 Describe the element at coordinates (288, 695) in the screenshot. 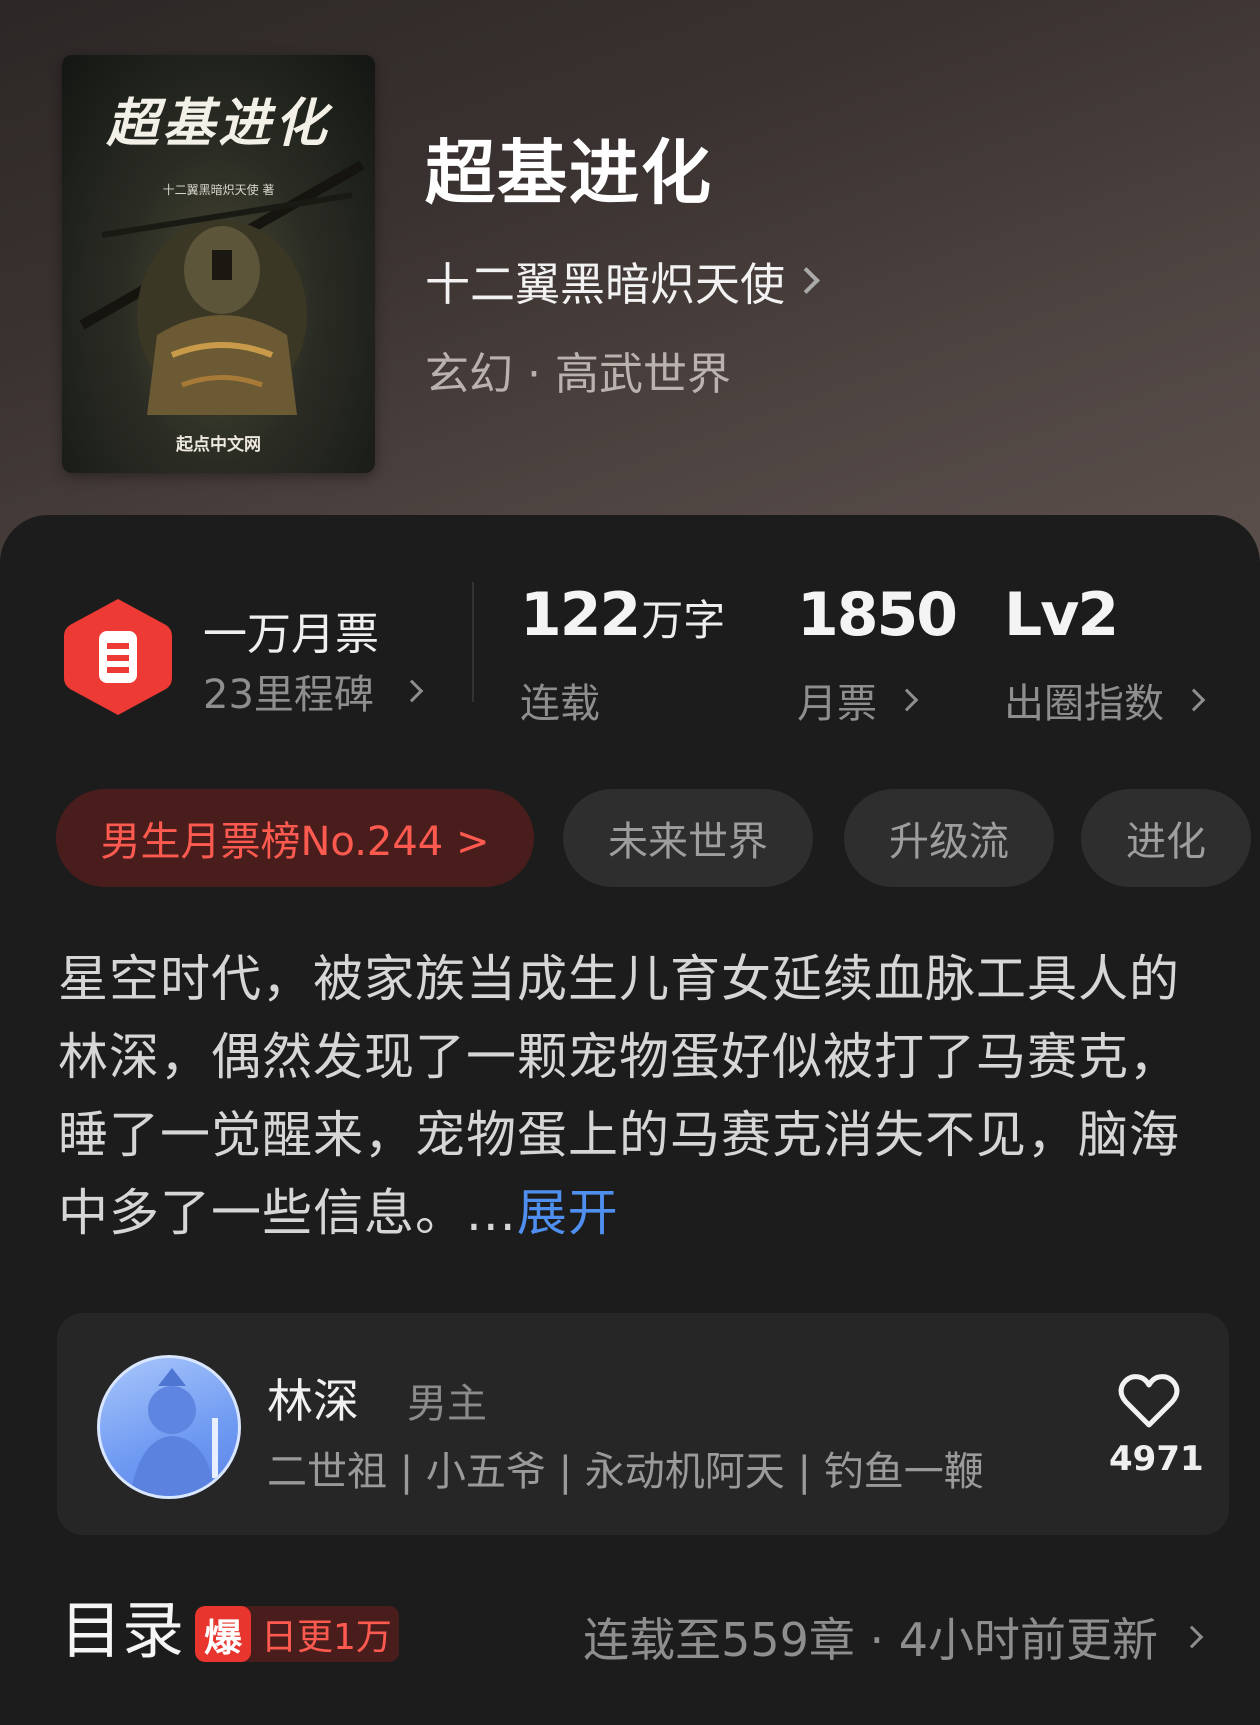

I see `milestone-subtitle: 23里程碑` at that location.